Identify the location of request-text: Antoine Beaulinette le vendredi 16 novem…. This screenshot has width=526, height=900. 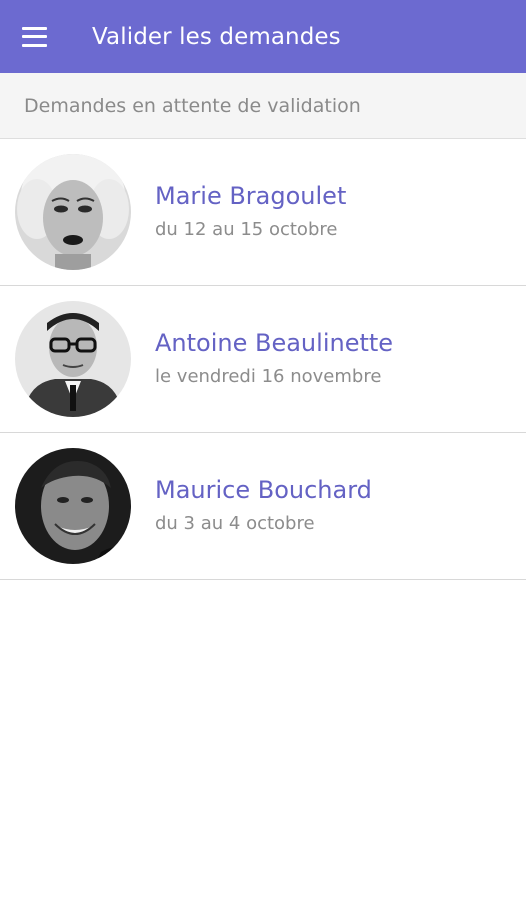
(274, 359).